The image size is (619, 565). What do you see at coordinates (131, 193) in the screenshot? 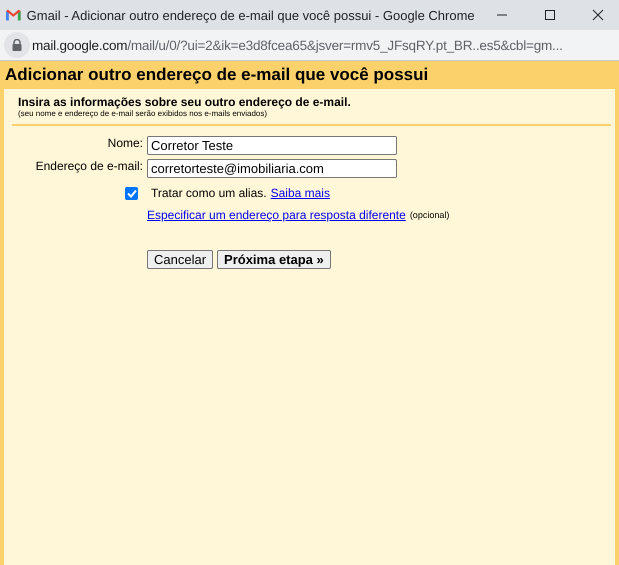
I see `alias-checkbox` at bounding box center [131, 193].